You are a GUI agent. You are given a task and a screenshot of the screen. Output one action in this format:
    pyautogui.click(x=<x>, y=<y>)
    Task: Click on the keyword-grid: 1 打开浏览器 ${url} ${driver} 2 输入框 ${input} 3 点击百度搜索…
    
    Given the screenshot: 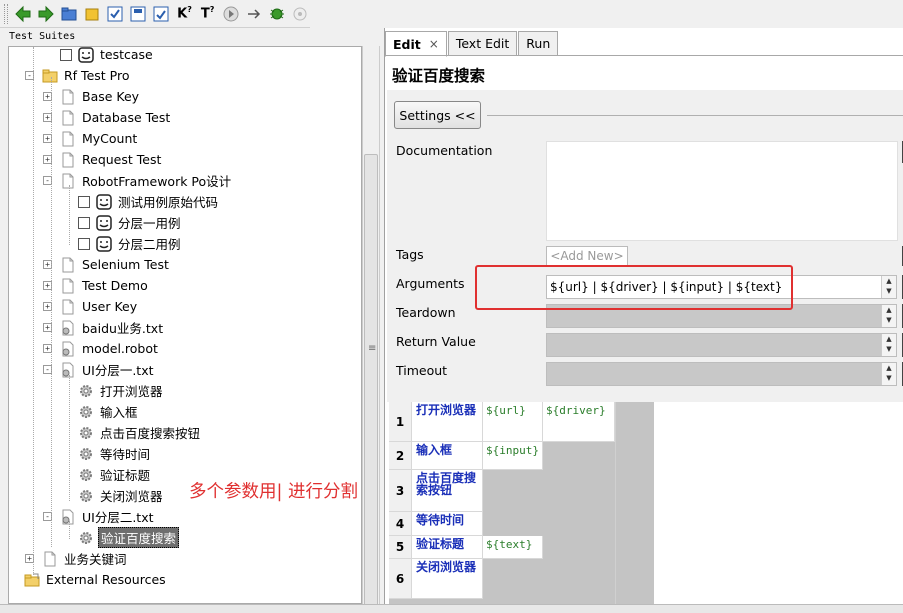 What is the action you would take?
    pyautogui.click(x=521, y=505)
    